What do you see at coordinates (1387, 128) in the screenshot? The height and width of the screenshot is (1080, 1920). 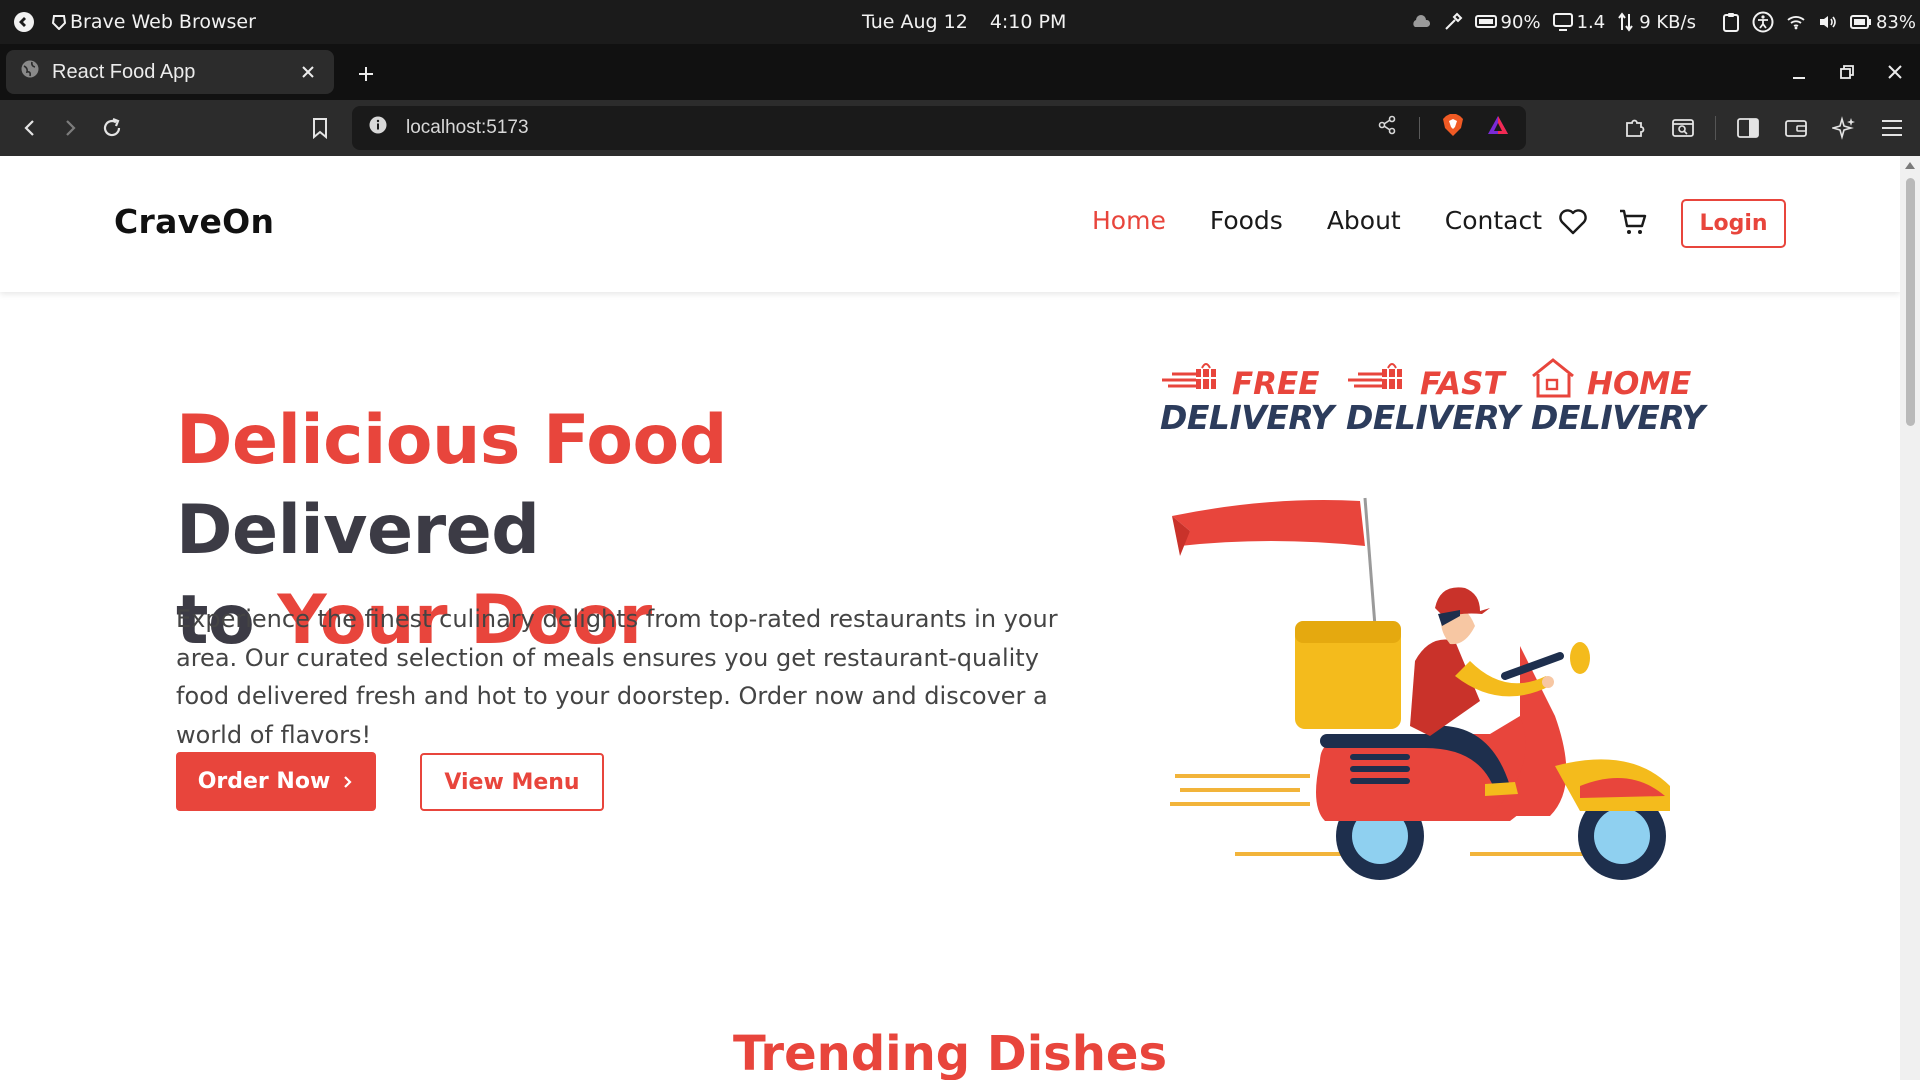 I see `share-icon` at bounding box center [1387, 128].